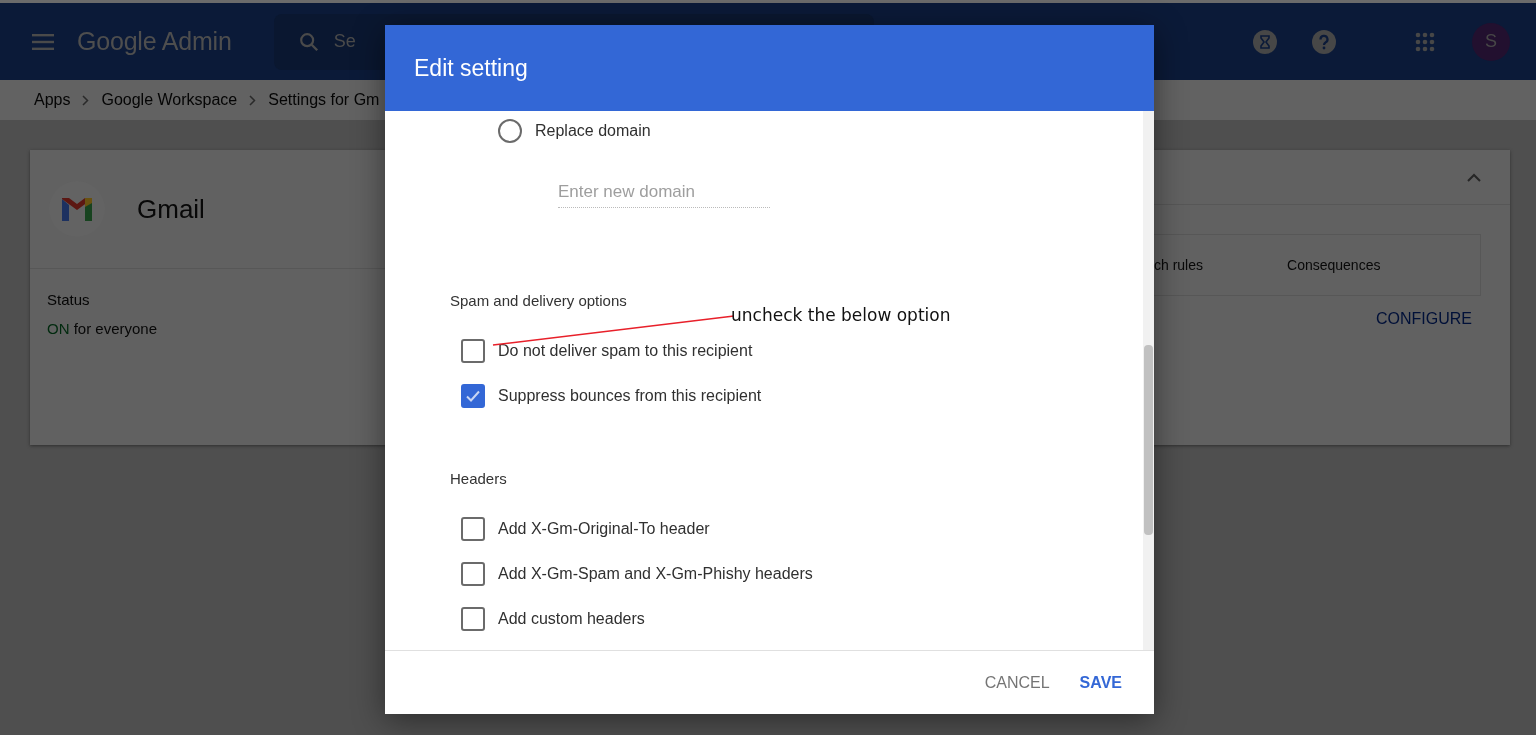 The height and width of the screenshot is (735, 1536). What do you see at coordinates (1324, 41) in the screenshot?
I see `help-icon` at bounding box center [1324, 41].